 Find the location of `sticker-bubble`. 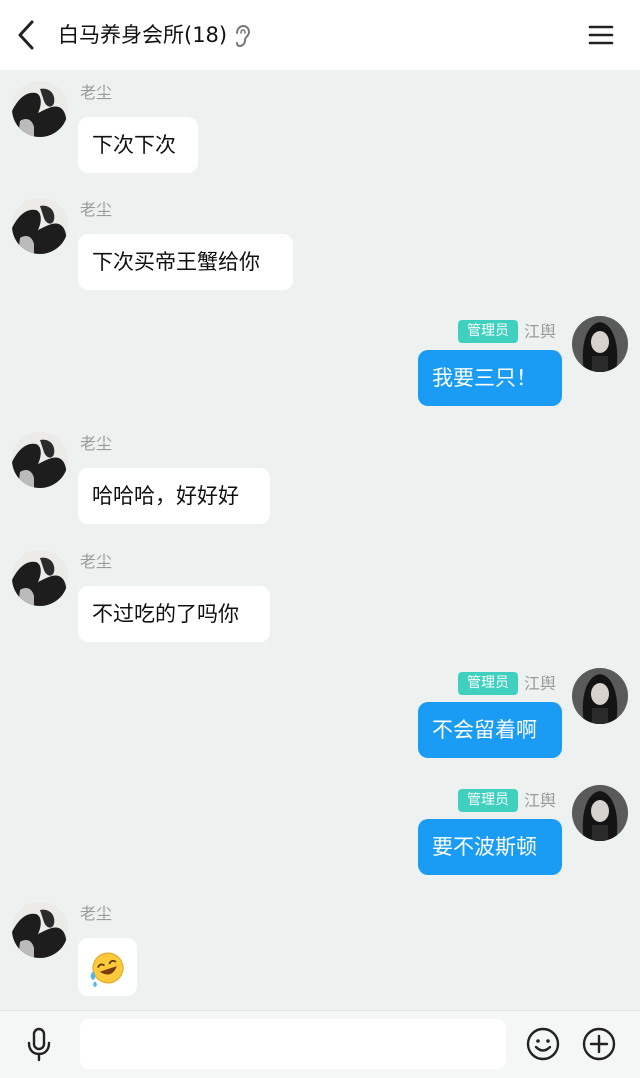

sticker-bubble is located at coordinates (107, 967).